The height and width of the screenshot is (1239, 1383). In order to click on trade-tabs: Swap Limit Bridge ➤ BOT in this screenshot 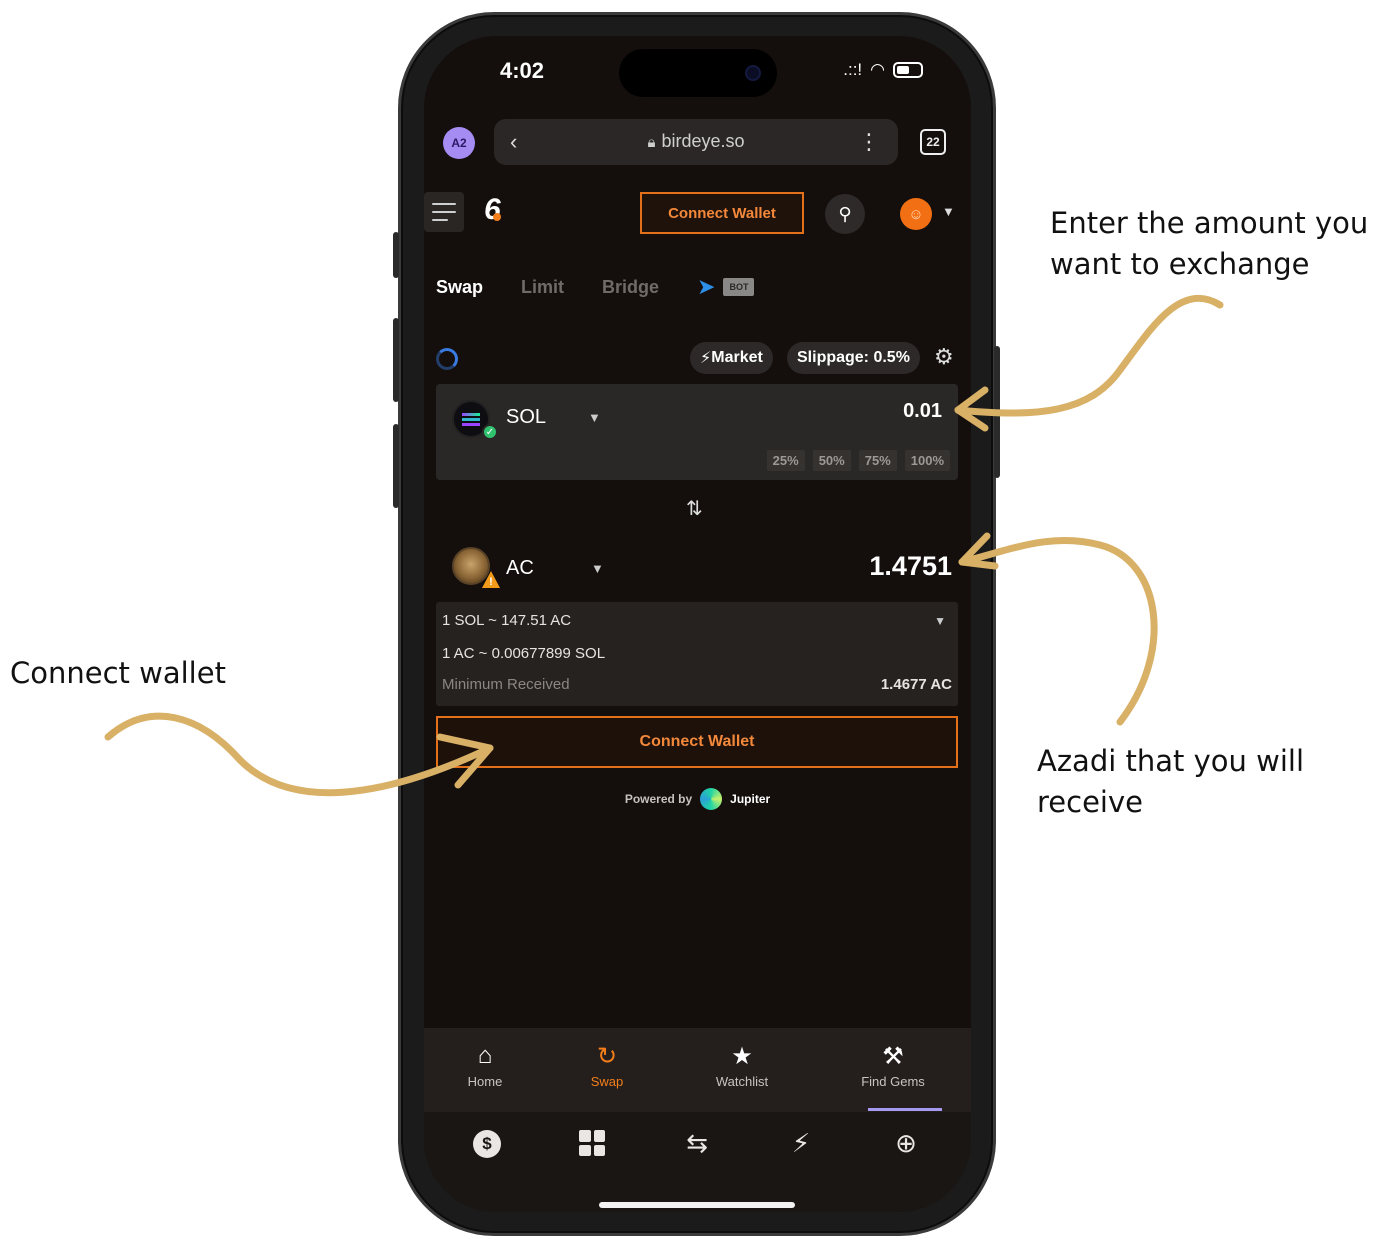, I will do `click(595, 287)`.